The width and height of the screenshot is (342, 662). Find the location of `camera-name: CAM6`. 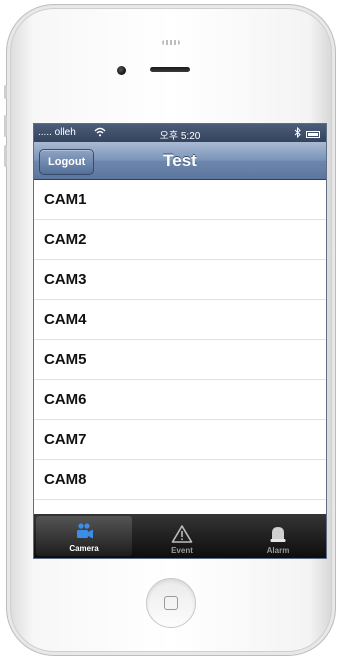

camera-name: CAM6 is located at coordinates (65, 399).